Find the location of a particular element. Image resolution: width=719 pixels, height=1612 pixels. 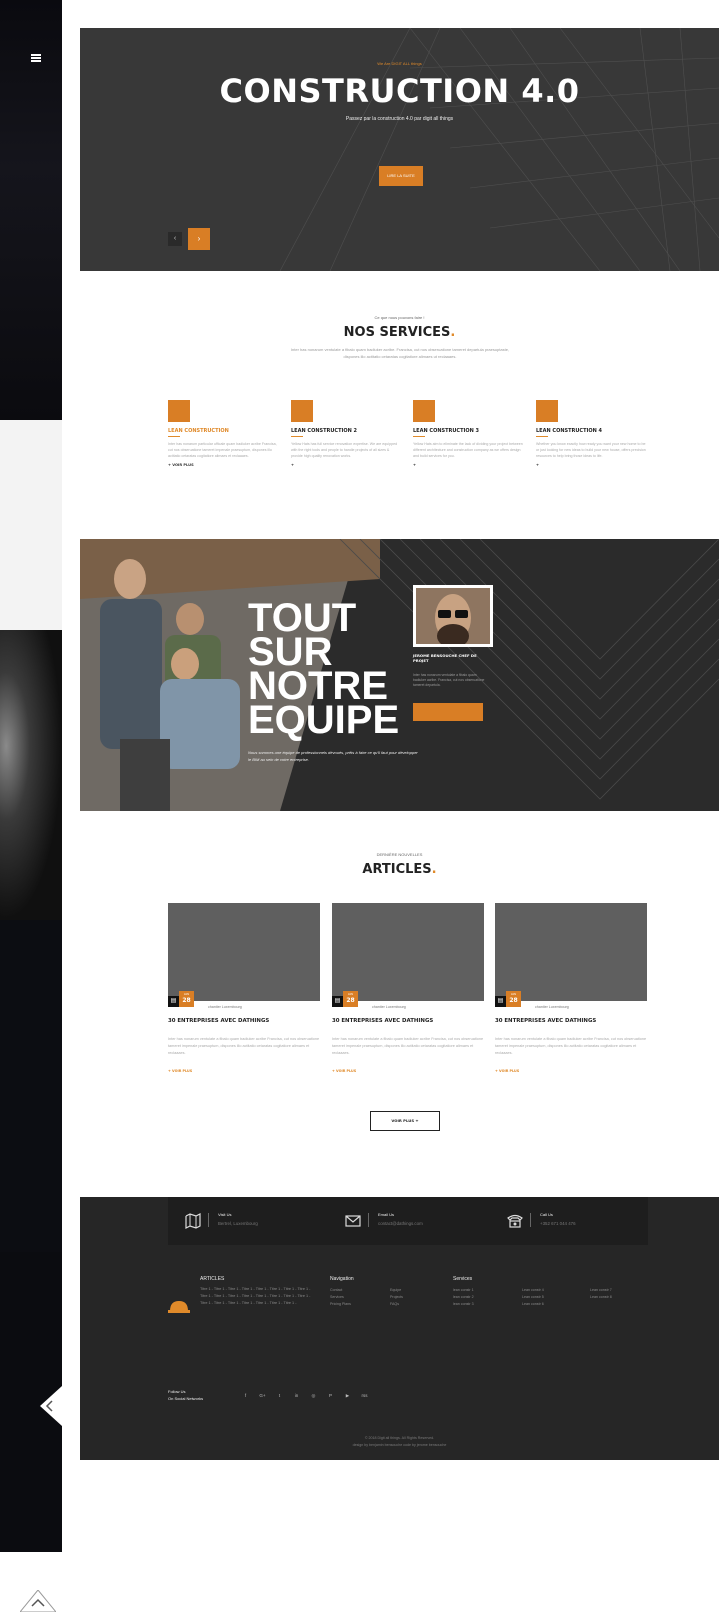

service-title: LEAN CONSTRUCTION is located at coordinates (198, 431).